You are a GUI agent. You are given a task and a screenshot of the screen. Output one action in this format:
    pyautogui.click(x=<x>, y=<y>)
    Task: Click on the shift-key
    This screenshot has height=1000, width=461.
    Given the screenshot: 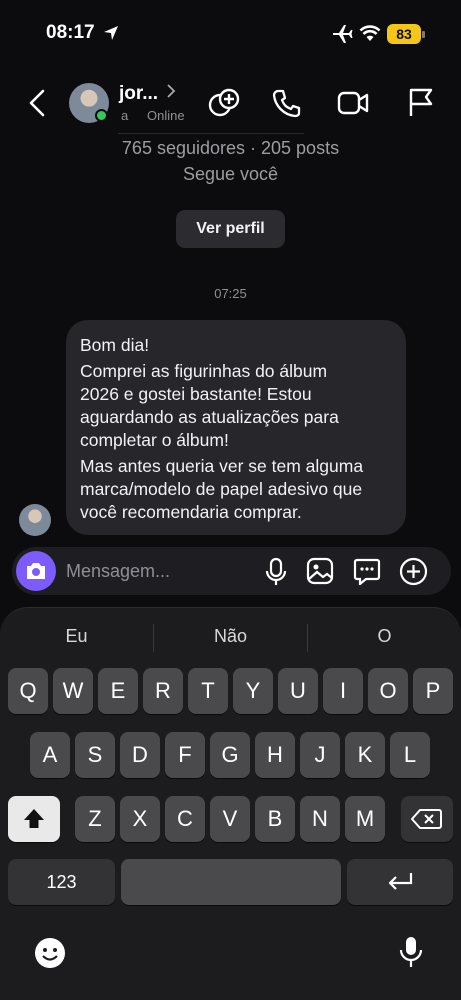 What is the action you would take?
    pyautogui.click(x=34, y=819)
    